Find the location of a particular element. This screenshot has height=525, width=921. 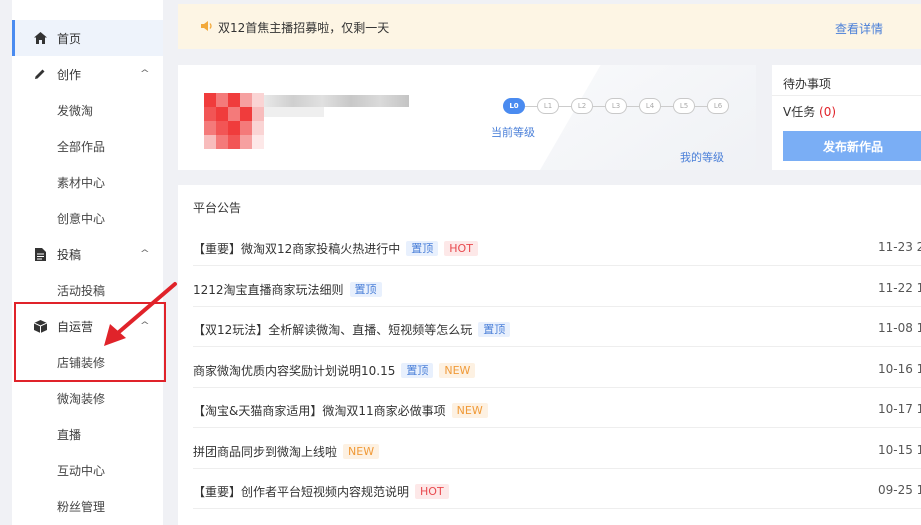

level-card: L0 L1 L2 L3 L4 L5 L6 当前等级 我的等级 is located at coordinates (467, 117).